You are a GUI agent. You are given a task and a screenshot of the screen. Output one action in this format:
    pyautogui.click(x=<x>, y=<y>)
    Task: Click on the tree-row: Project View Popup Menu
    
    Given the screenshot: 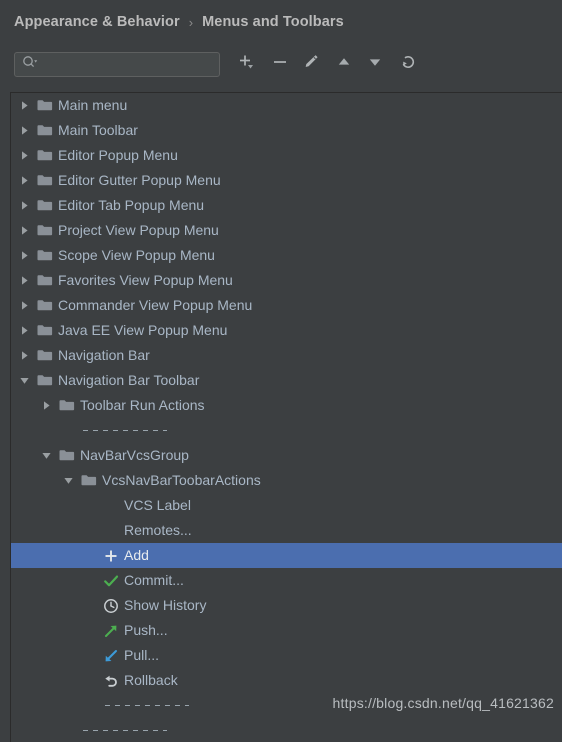 What is the action you would take?
    pyautogui.click(x=286, y=230)
    